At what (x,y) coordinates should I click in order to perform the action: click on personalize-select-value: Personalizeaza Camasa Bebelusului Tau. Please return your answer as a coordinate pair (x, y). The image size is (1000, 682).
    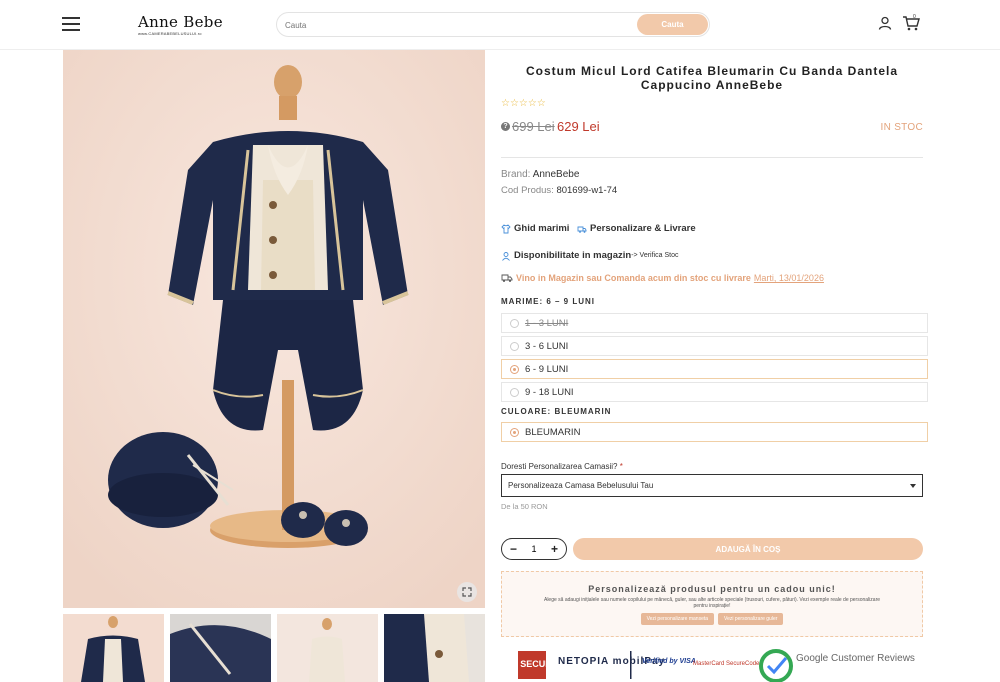
    Looking at the image, I should click on (581, 485).